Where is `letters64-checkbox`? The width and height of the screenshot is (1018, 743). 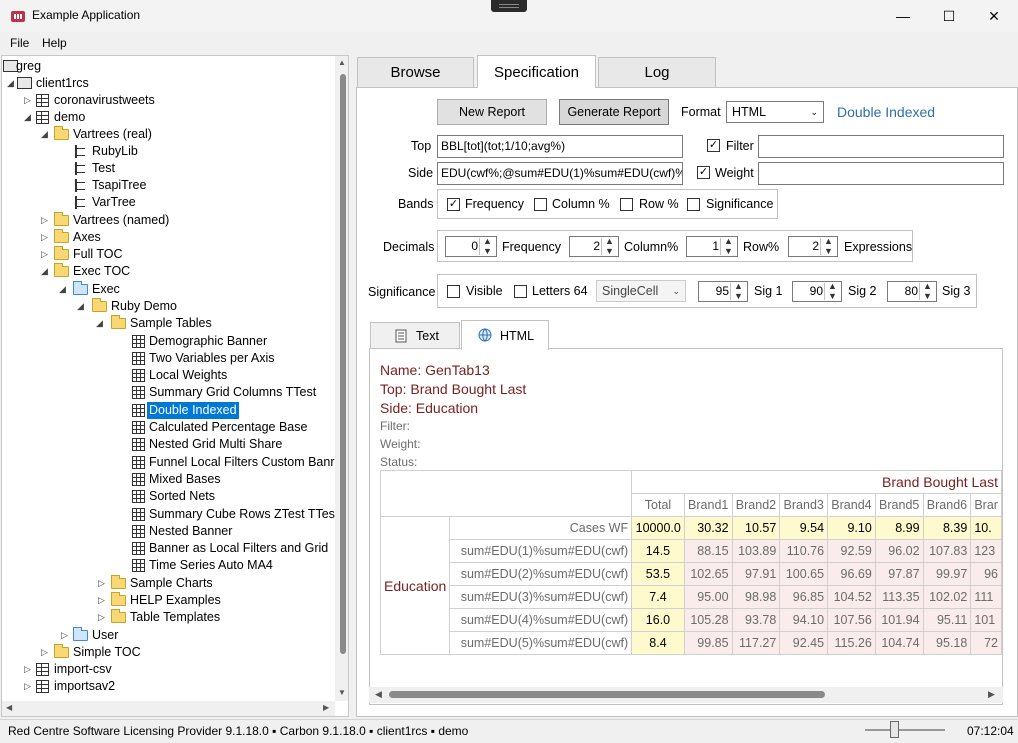 letters64-checkbox is located at coordinates (520, 291).